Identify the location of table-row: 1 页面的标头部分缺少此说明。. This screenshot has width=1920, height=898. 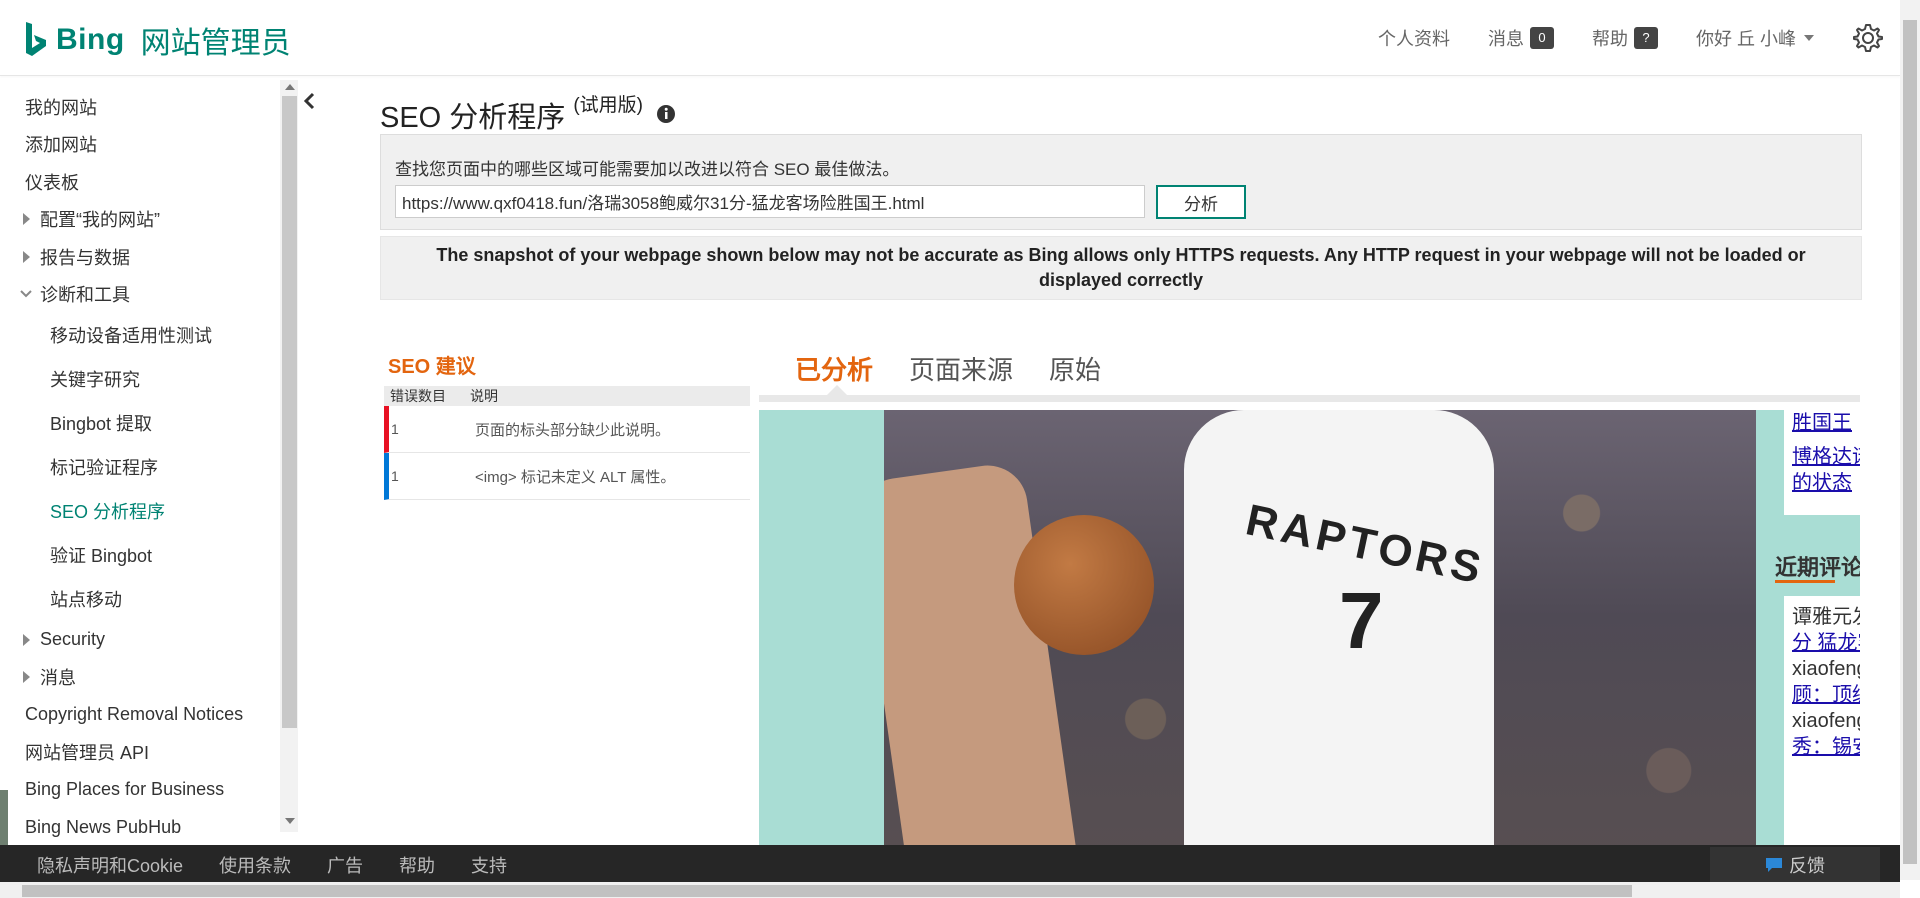
(567, 429).